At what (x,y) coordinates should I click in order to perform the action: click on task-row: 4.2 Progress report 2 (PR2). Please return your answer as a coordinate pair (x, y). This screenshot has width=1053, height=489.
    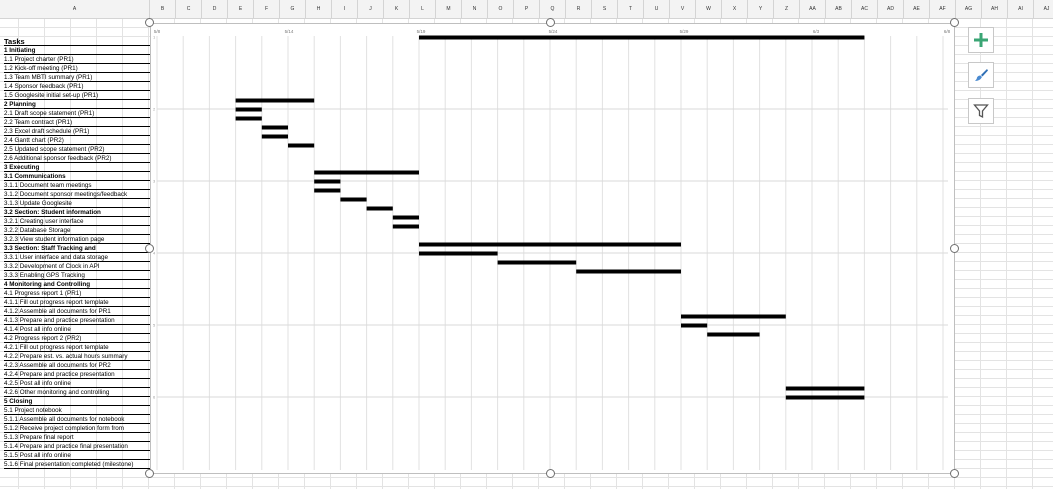
    Looking at the image, I should click on (77, 338).